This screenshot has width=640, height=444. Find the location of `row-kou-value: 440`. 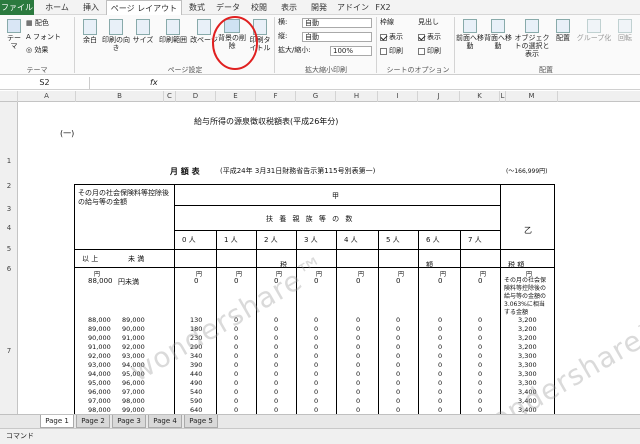

row-kou-value: 440 is located at coordinates (196, 374).